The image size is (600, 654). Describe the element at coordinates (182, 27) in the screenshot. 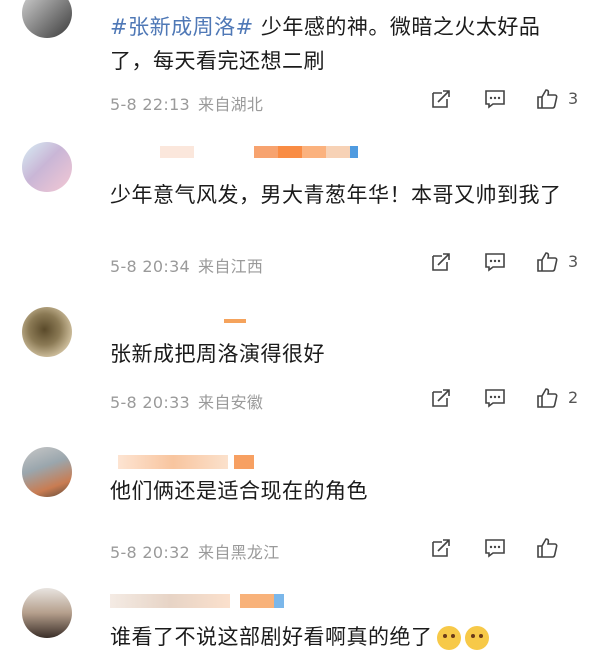

I see `hashtag-link: #张新成周洛#` at that location.